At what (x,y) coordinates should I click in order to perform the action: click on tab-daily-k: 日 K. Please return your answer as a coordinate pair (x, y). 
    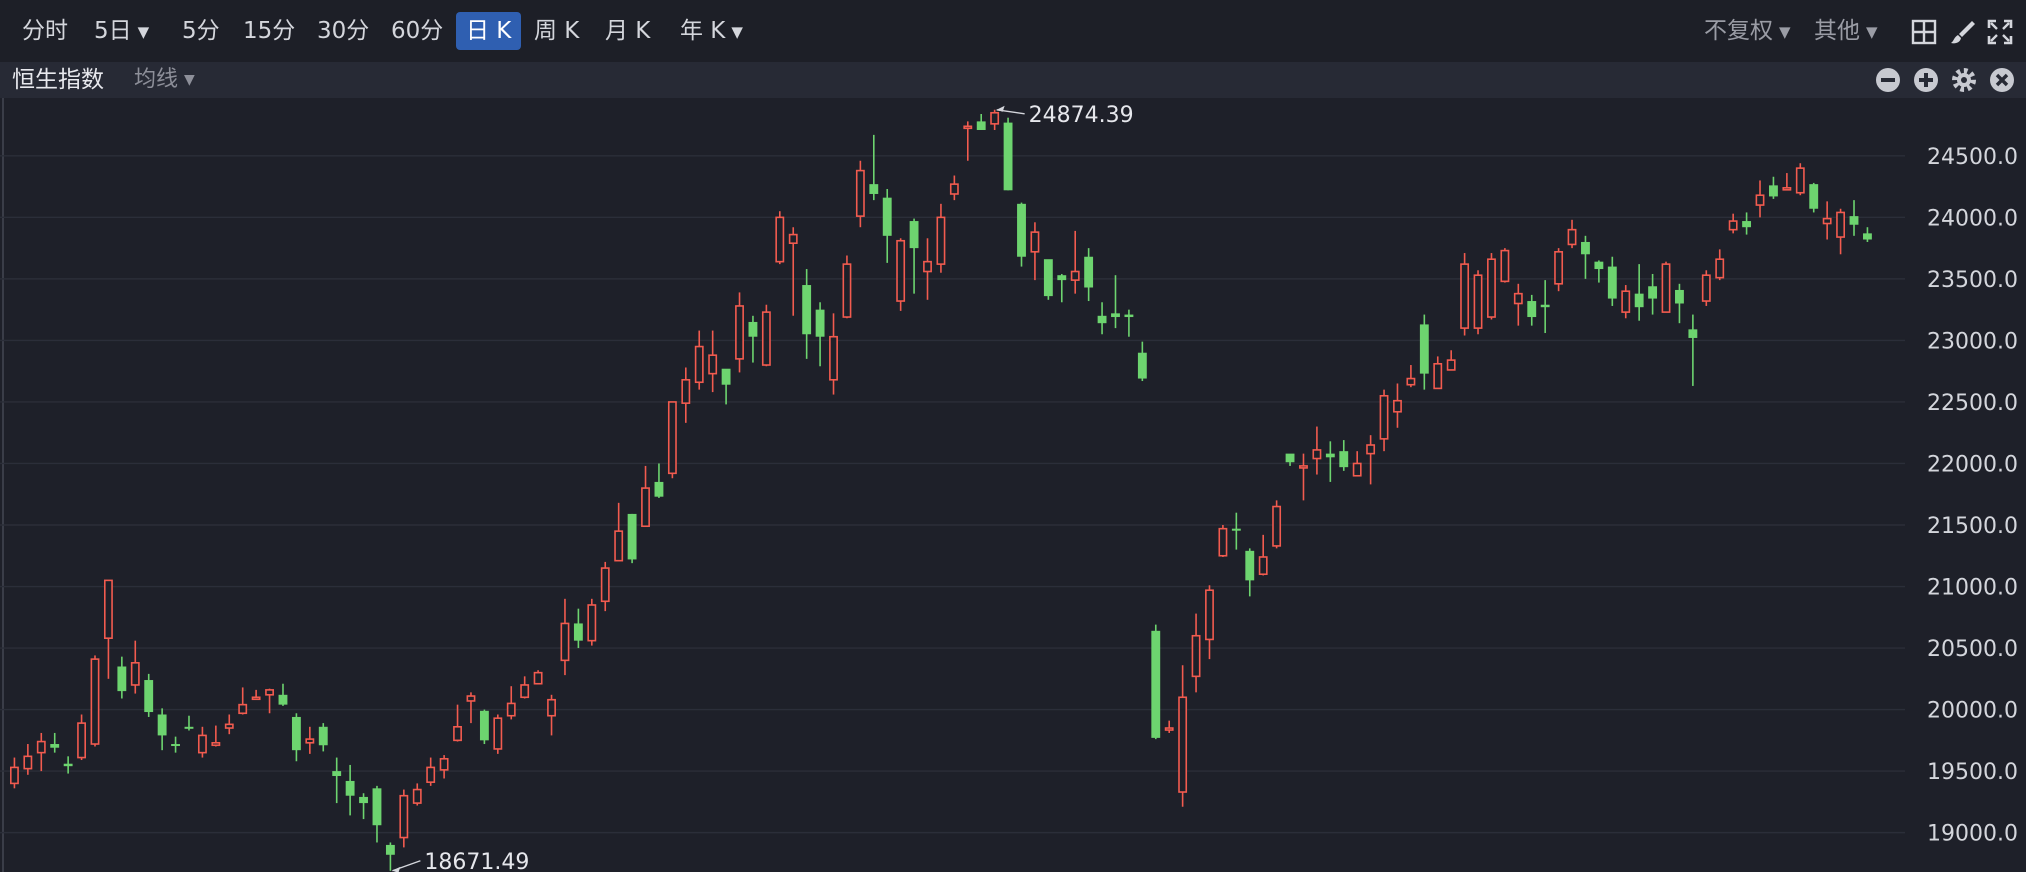
    Looking at the image, I should click on (489, 31).